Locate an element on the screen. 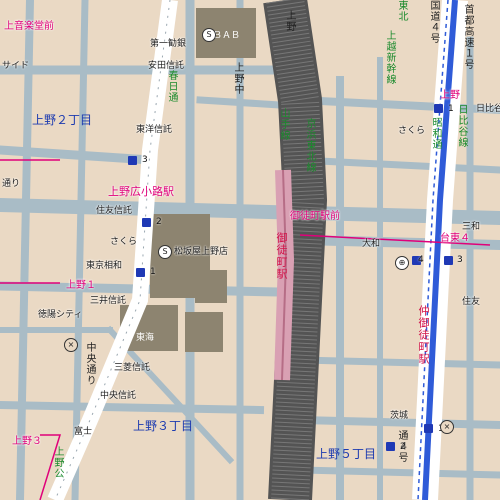 The image size is (500, 500). poi-kogyo: 茨城 is located at coordinates (399, 416).